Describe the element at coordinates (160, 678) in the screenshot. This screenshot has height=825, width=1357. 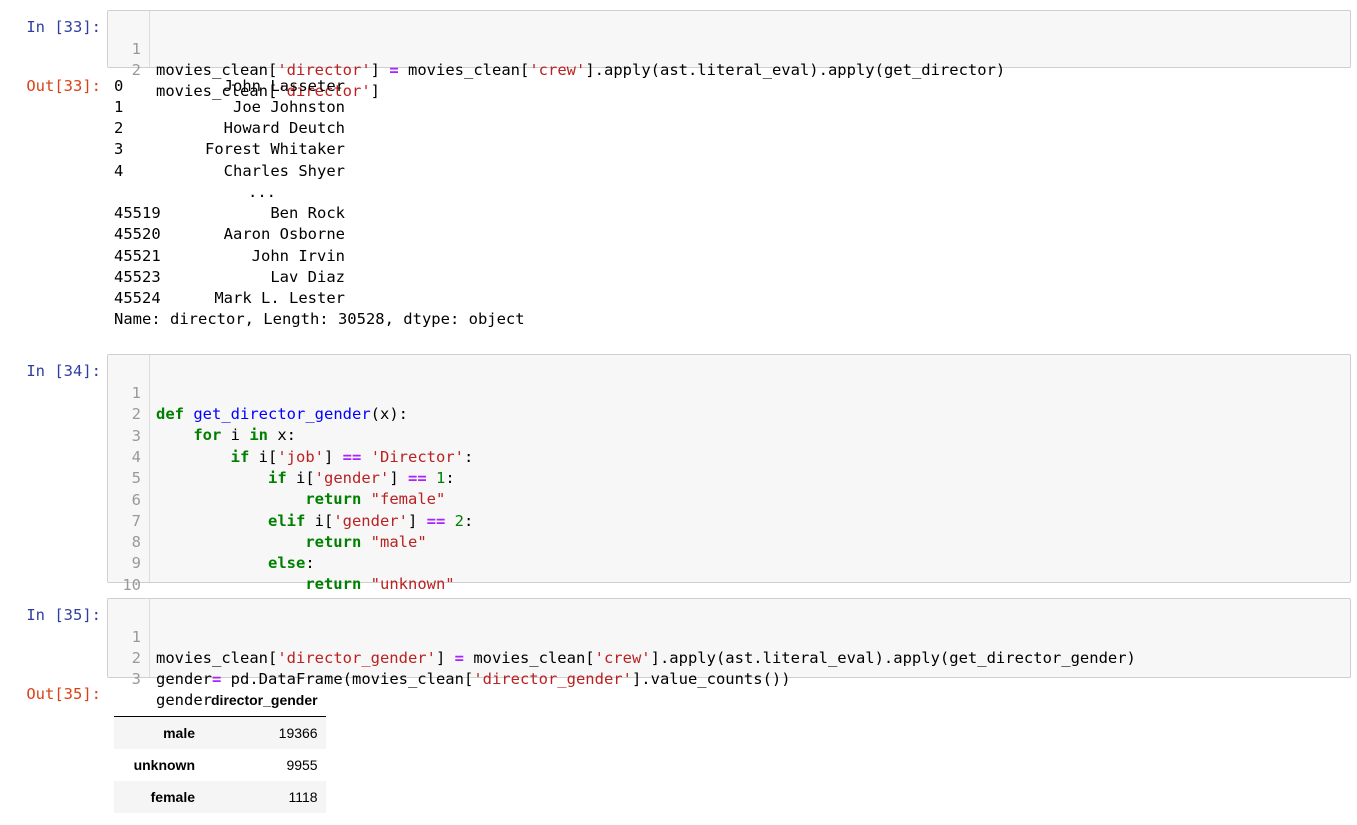
I see `code-line: 3 gender` at that location.